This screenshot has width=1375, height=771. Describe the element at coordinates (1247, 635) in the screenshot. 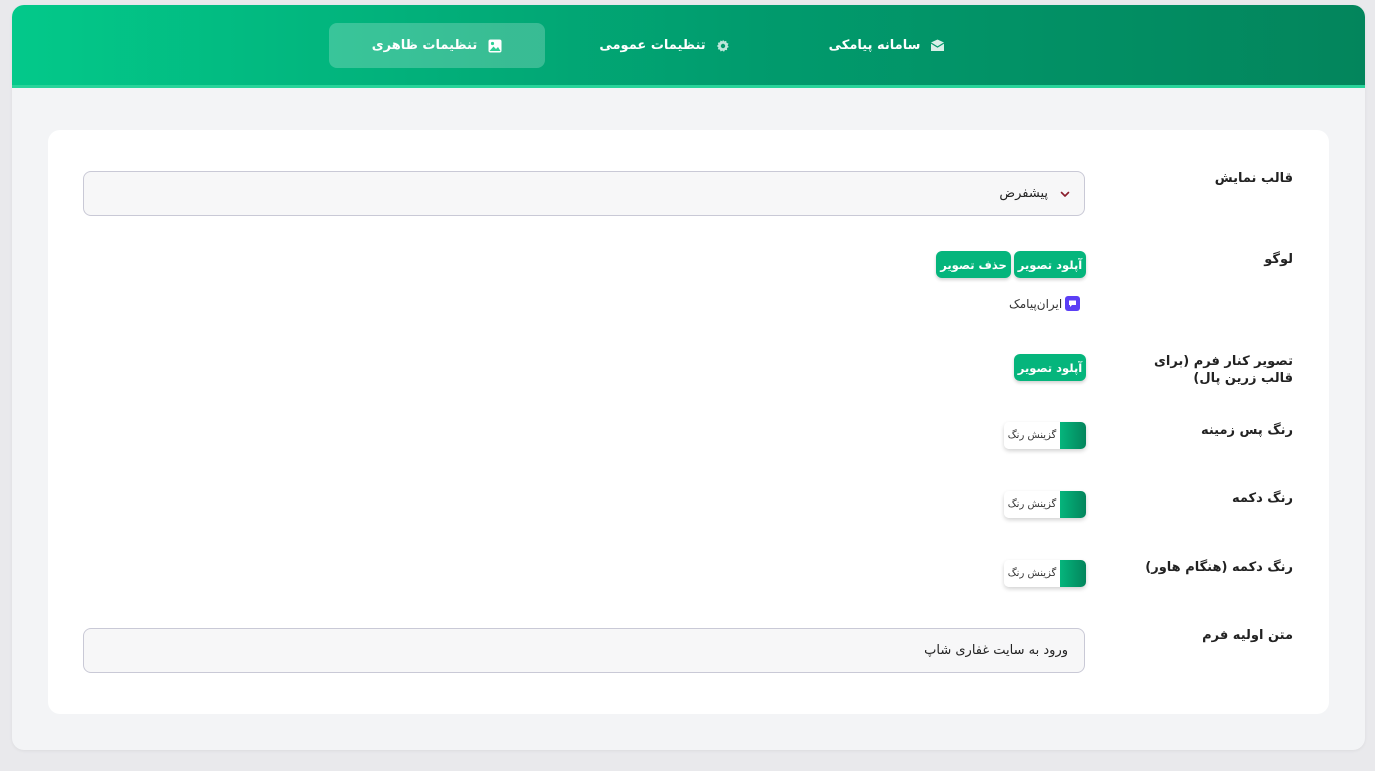

I see `initial-text-label: متن اولیه فرم` at that location.